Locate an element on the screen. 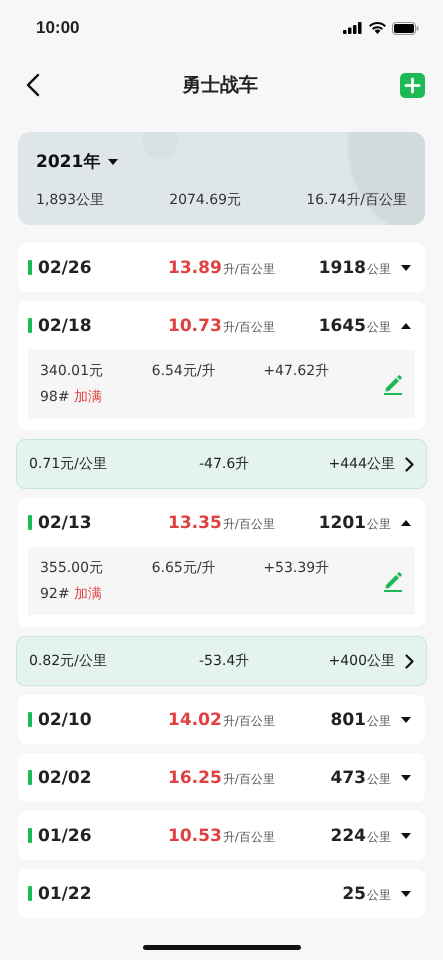 The height and width of the screenshot is (960, 443). fuel-grade: 92# is located at coordinates (55, 594).